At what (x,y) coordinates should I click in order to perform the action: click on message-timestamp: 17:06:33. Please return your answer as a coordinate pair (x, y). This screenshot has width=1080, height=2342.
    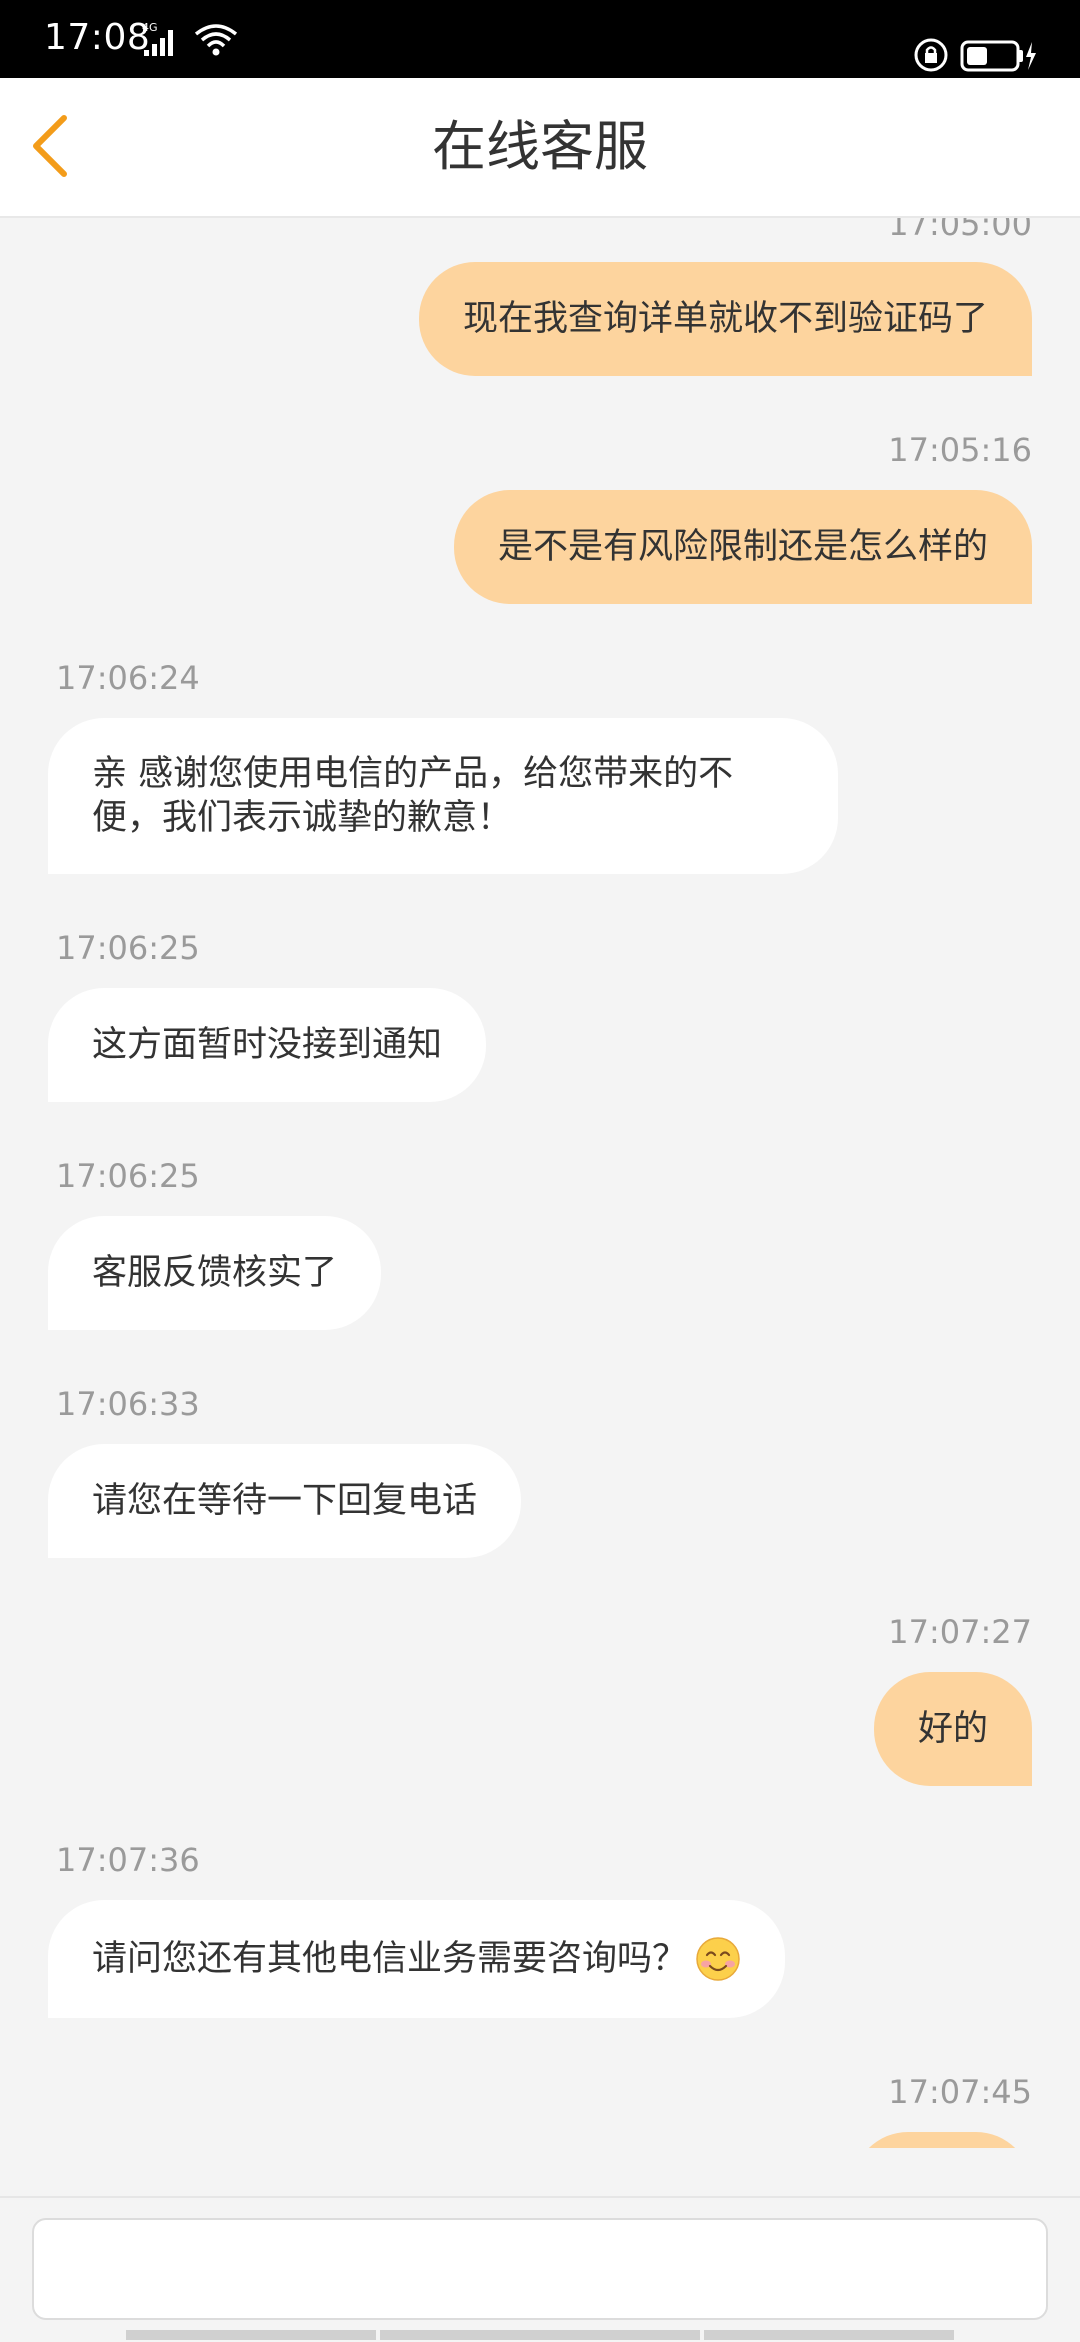
    Looking at the image, I should click on (128, 1404).